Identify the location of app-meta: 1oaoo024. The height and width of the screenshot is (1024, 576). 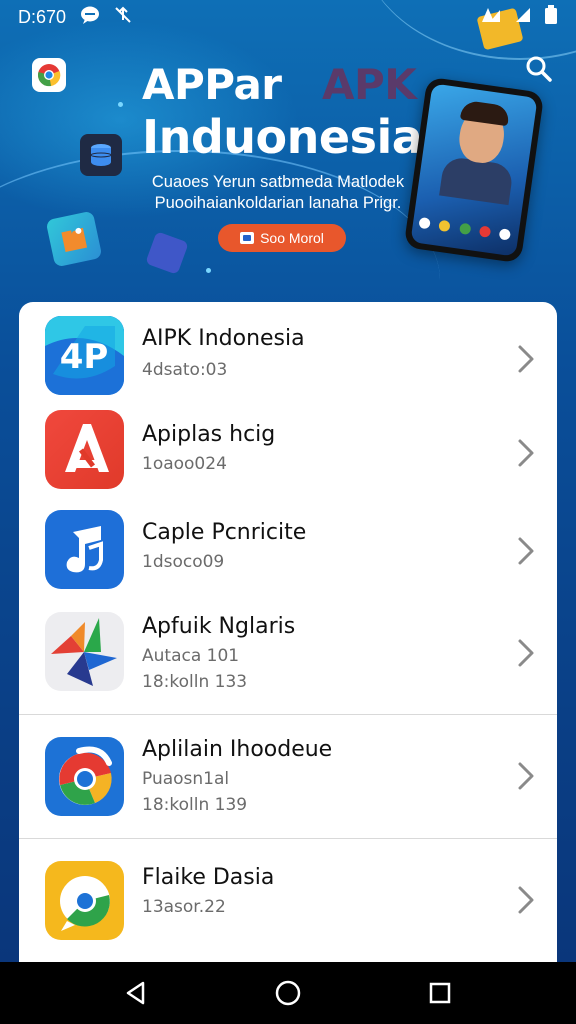
(184, 464).